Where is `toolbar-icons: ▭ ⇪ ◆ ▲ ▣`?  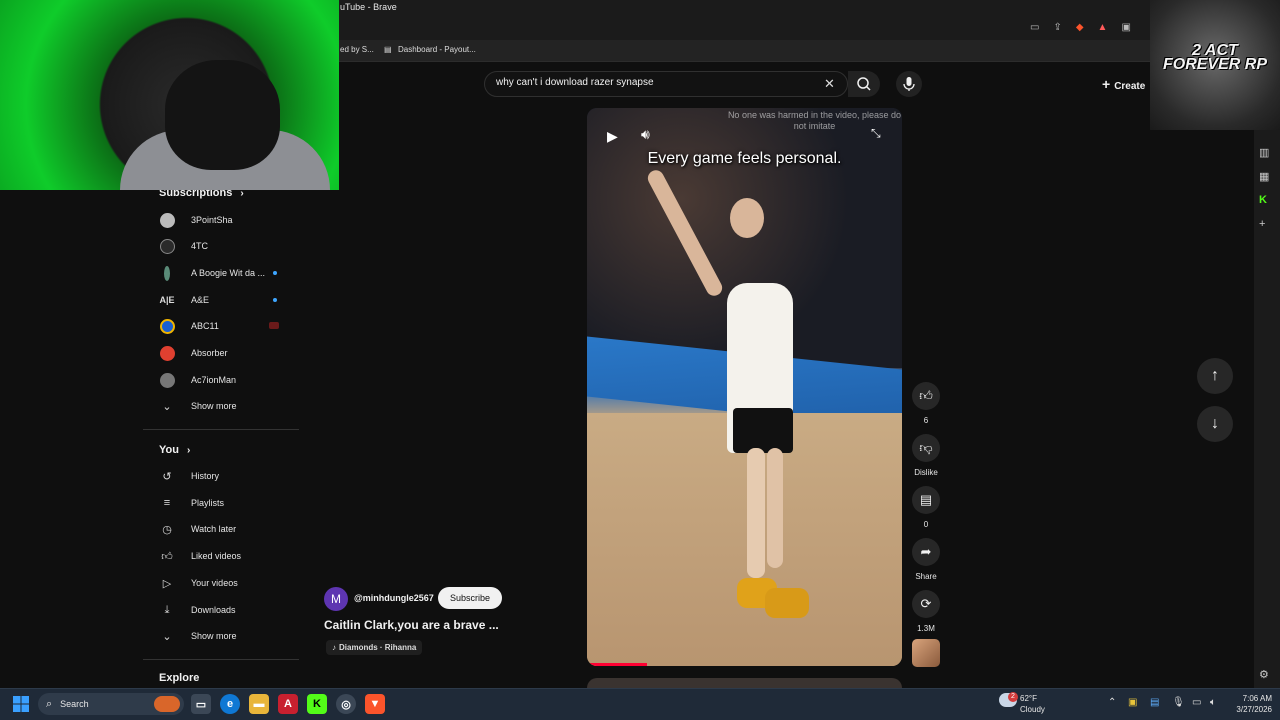 toolbar-icons: ▭ ⇪ ◆ ▲ ▣ is located at coordinates (1080, 27).